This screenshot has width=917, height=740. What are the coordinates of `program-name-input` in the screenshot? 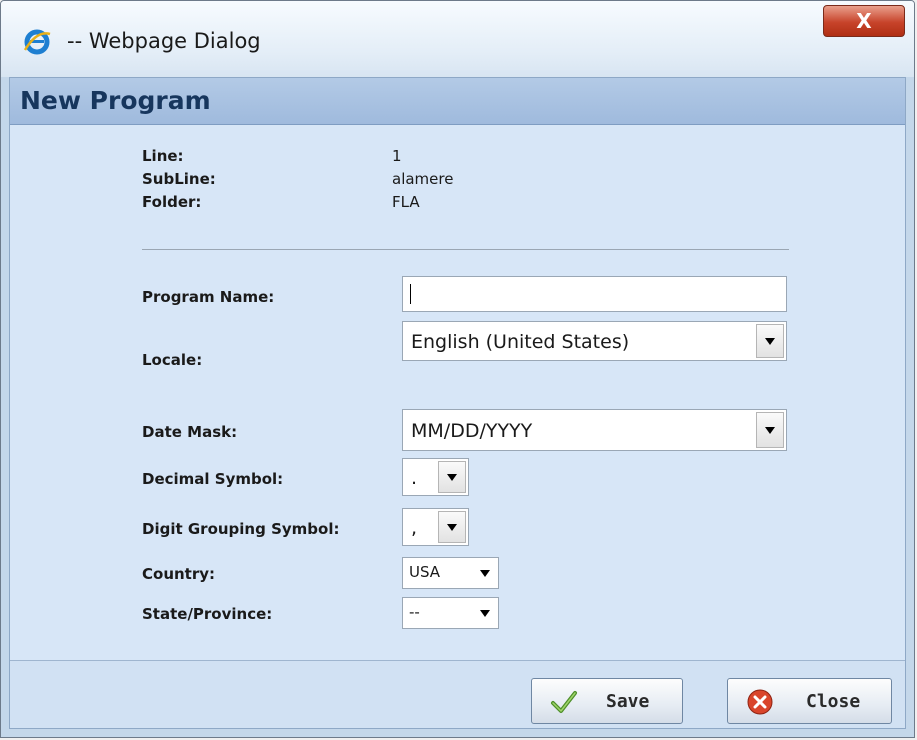 It's located at (594, 294).